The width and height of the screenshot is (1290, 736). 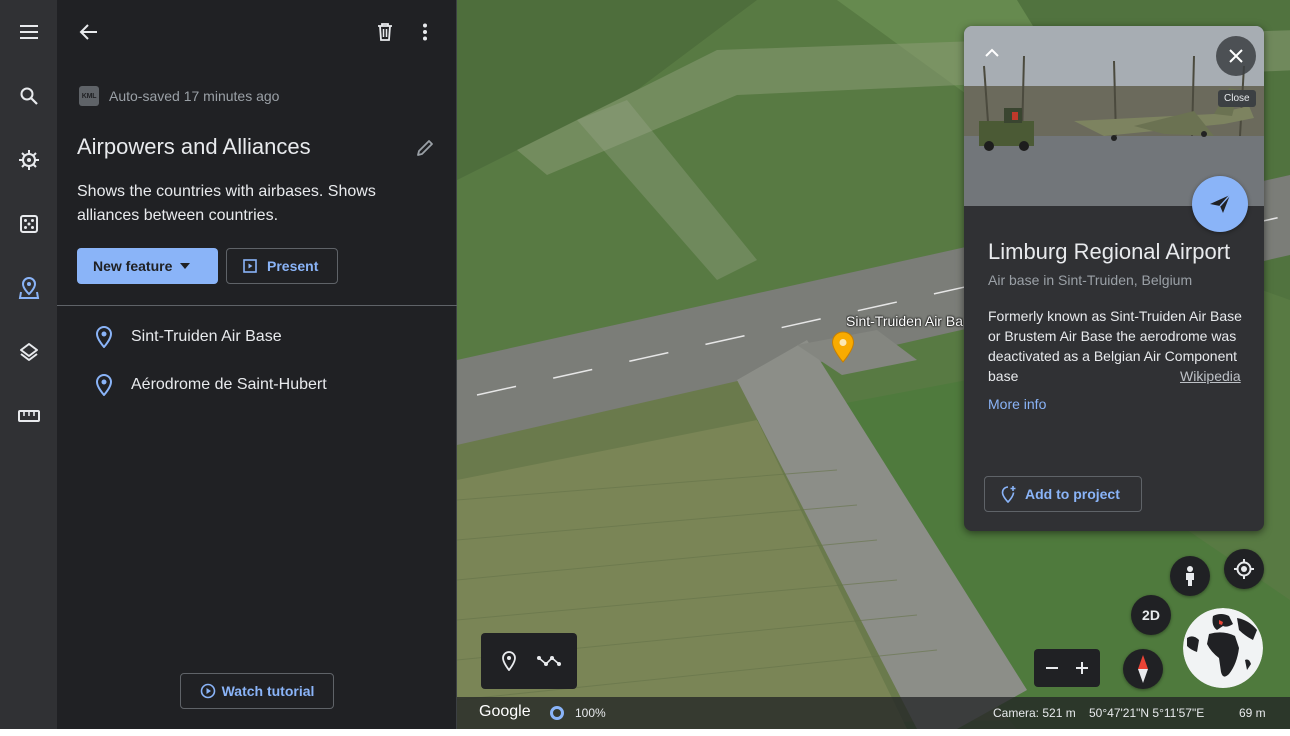 I want to click on menu-button, so click(x=29, y=32).